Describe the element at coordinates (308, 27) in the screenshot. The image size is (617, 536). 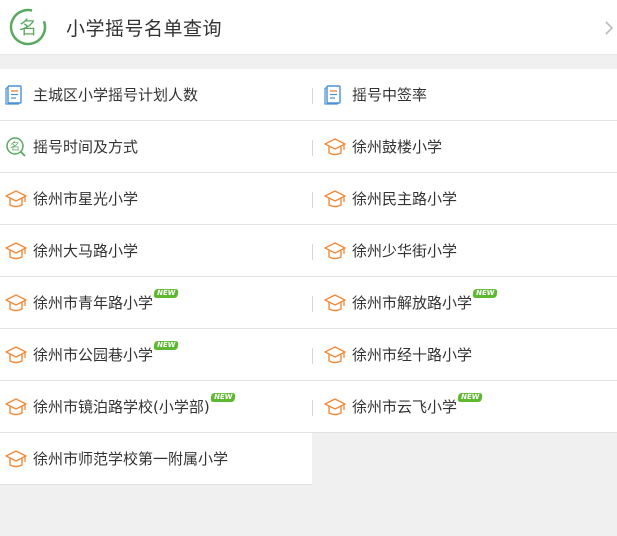
I see `header-bar: 名 小学摇号名单查询` at that location.